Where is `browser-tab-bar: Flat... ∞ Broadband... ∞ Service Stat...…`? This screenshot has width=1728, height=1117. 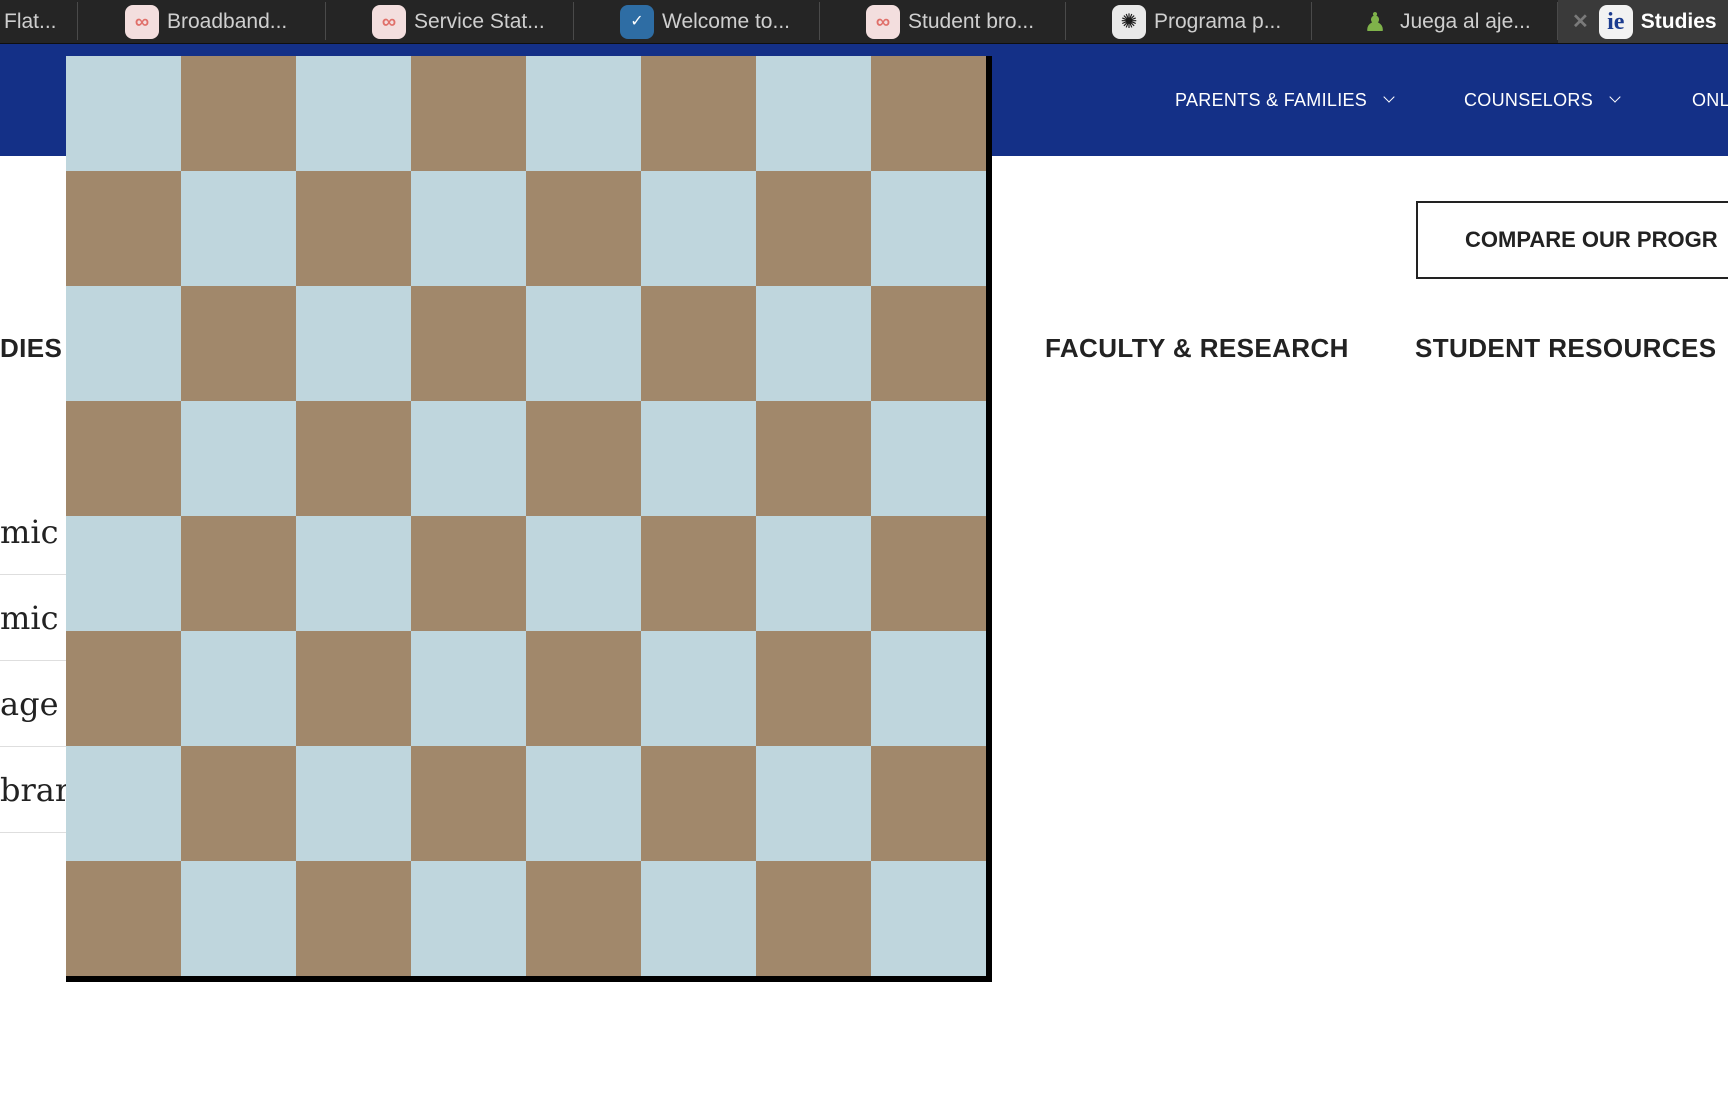 browser-tab-bar: Flat... ∞ Broadband... ∞ Service Stat...… is located at coordinates (864, 22).